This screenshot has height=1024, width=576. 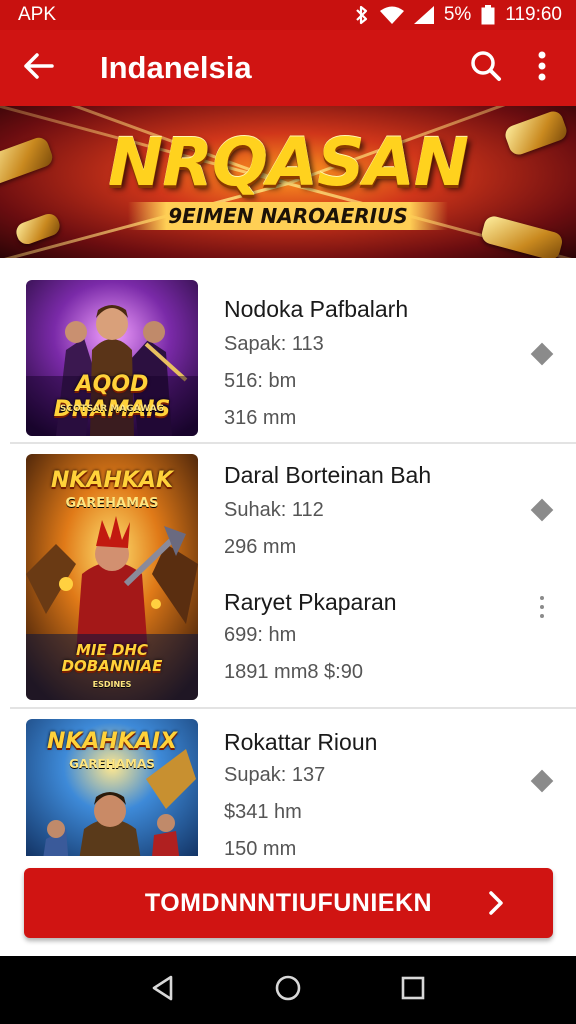 What do you see at coordinates (391, 15) in the screenshot?
I see `wifi-icon` at bounding box center [391, 15].